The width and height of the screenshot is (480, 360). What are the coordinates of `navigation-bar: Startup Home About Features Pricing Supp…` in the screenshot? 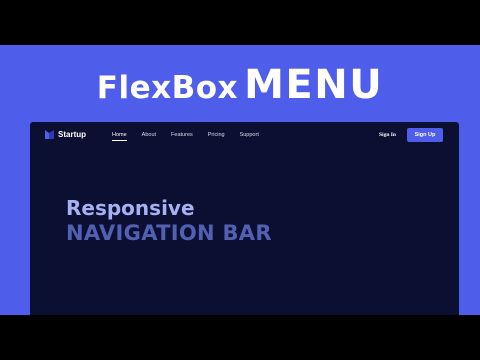 It's located at (244, 137).